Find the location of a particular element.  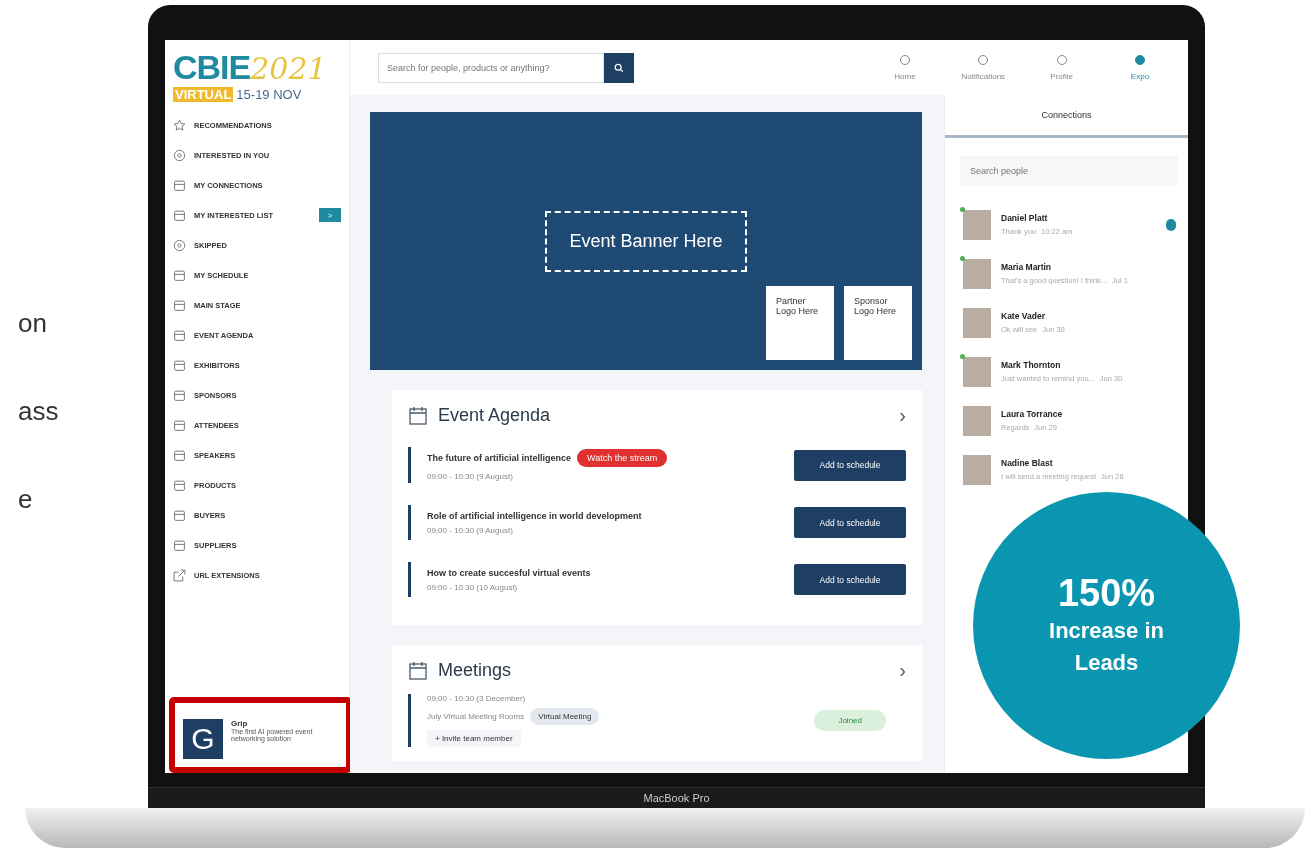

live-badge: Watch the stream is located at coordinates (622, 458).